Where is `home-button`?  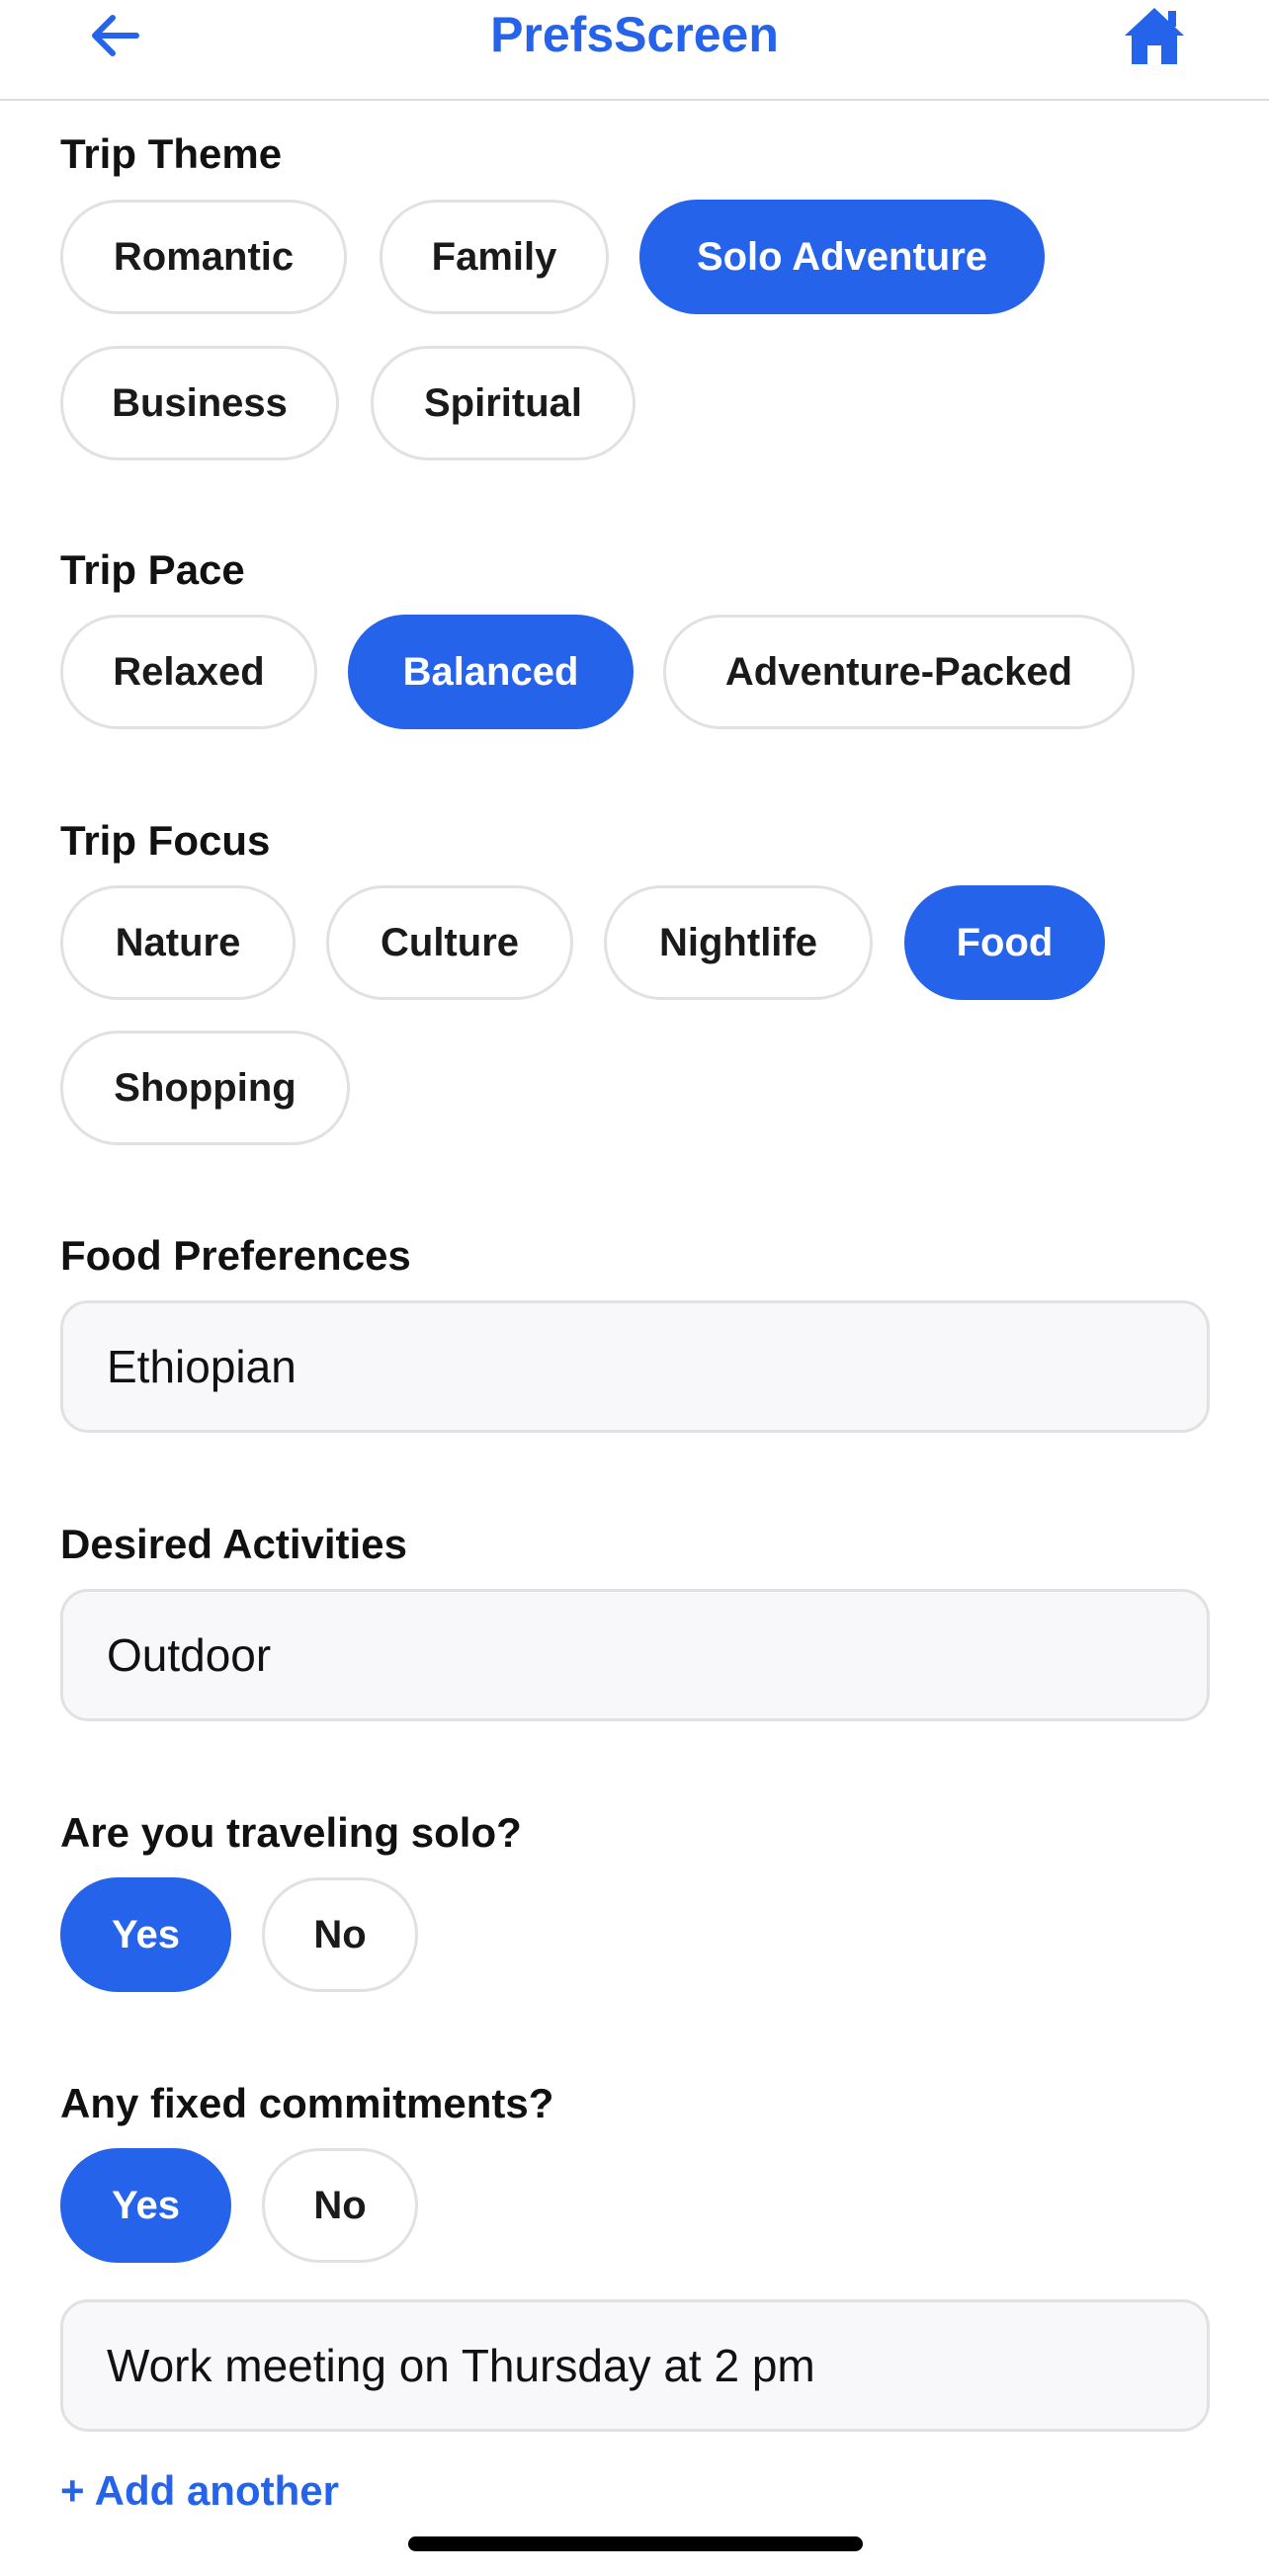 home-button is located at coordinates (1154, 35).